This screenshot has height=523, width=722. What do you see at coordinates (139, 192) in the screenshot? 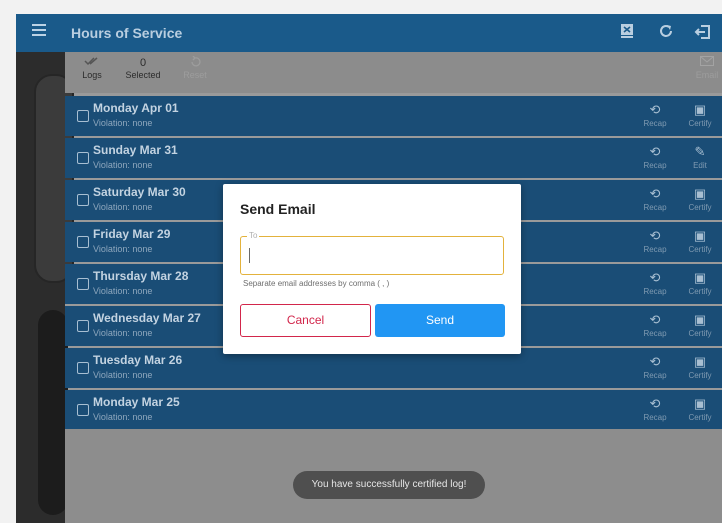
I see `log-day: Saturday Mar 30` at bounding box center [139, 192].